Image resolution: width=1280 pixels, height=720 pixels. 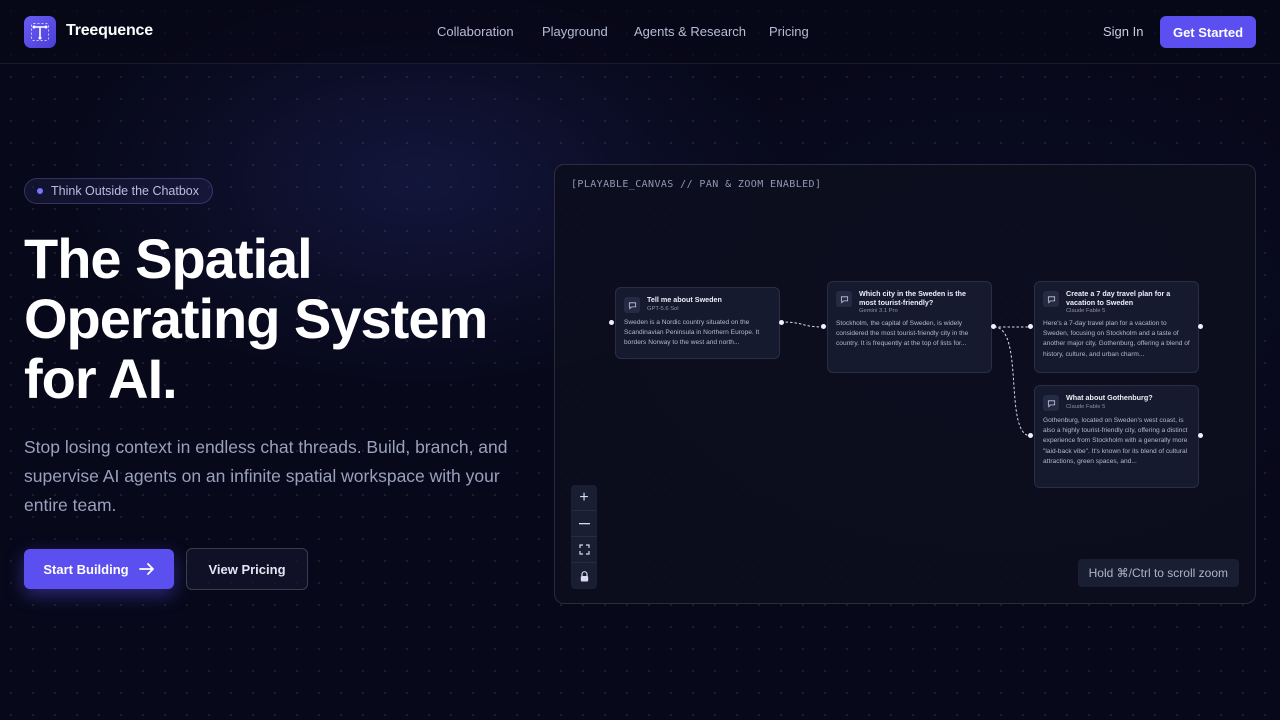 I want to click on zoom-controls: +, so click(x=584, y=537).